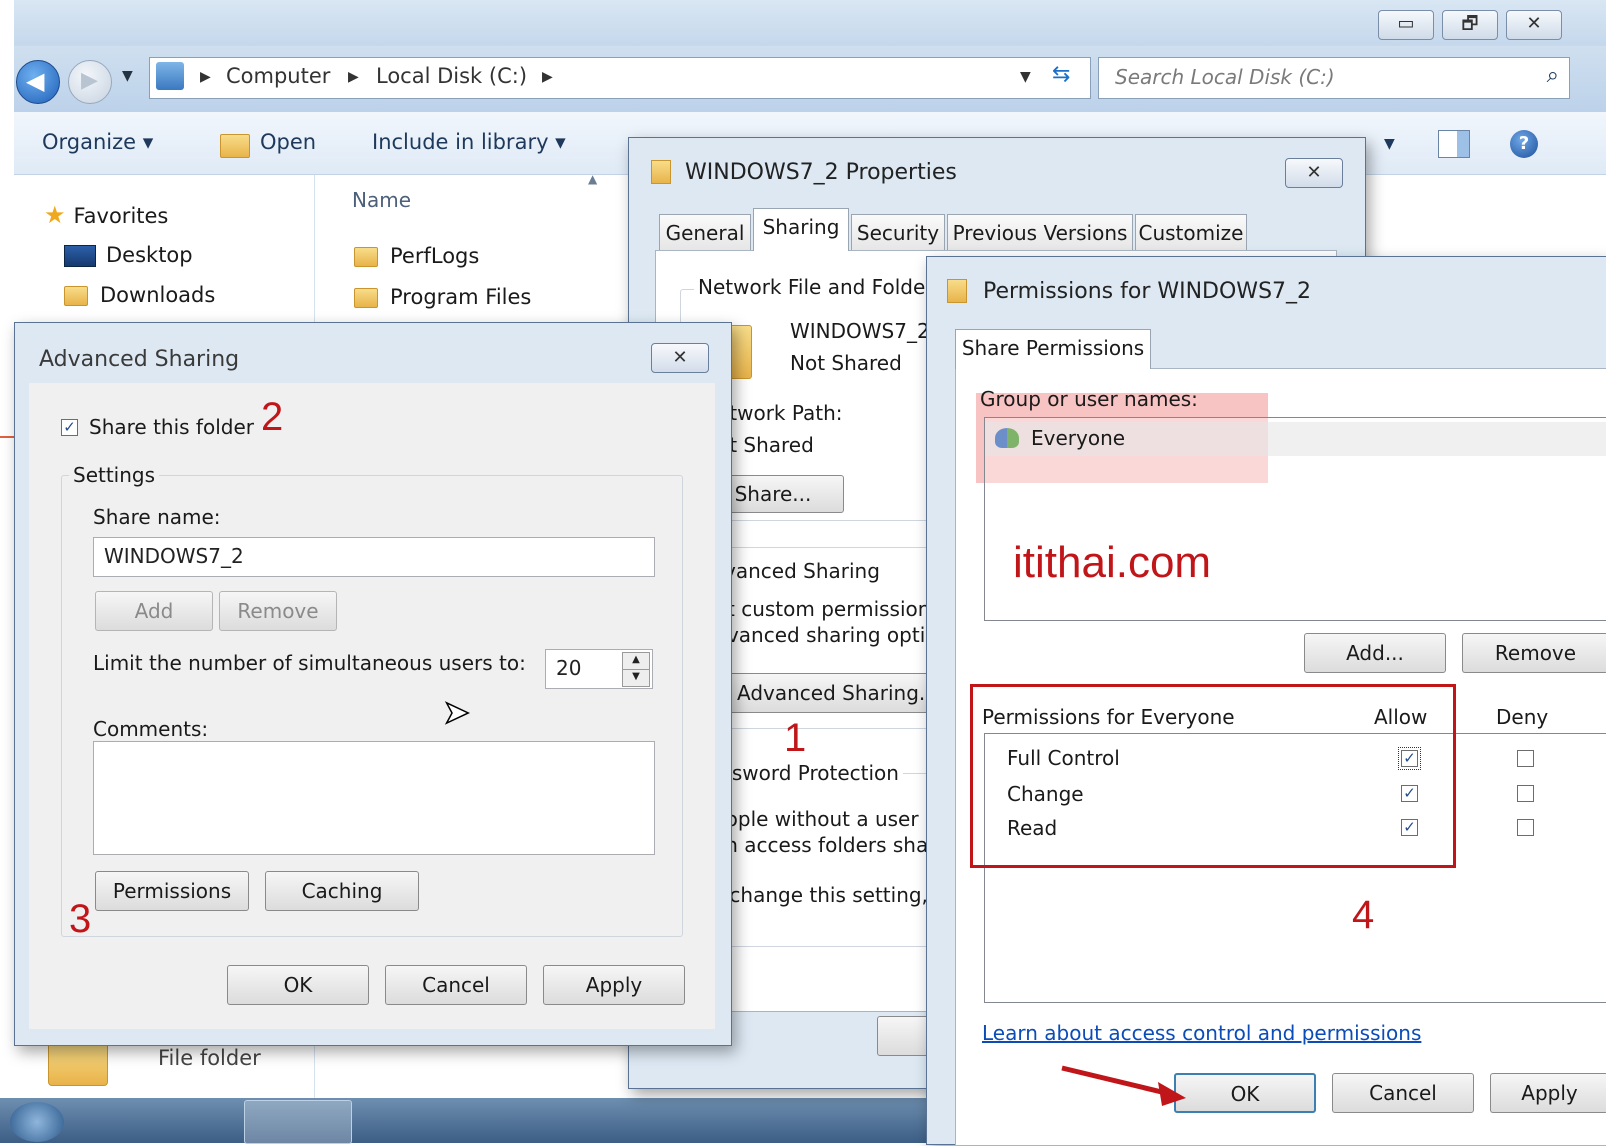 This screenshot has height=1146, width=1606. Describe the element at coordinates (1053, 349) in the screenshot. I see `tab-share-permissions: Share Permissions` at that location.